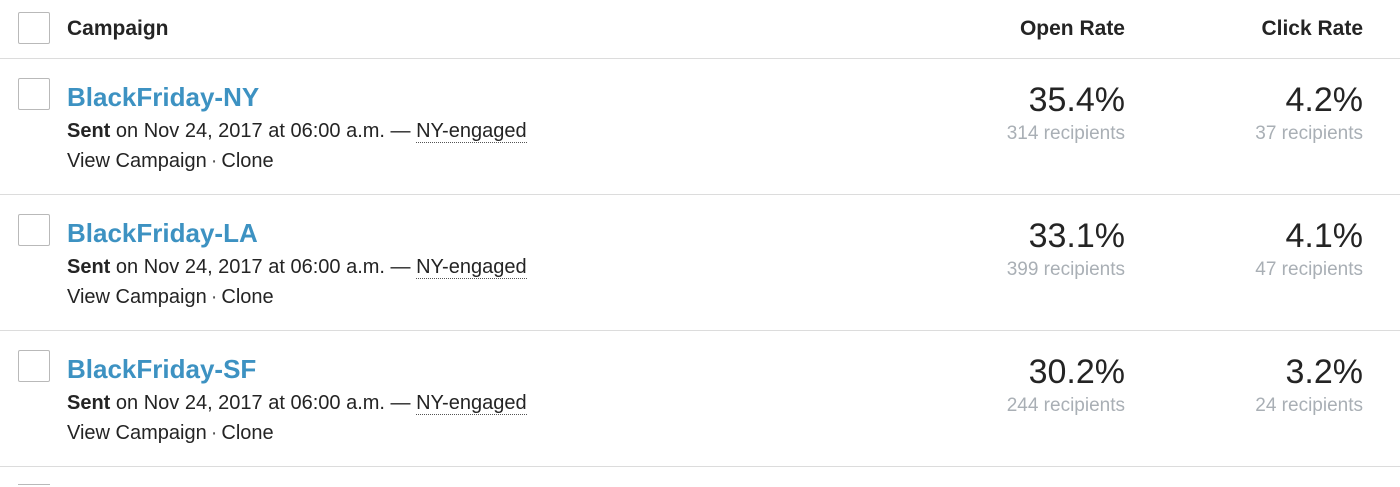 The height and width of the screenshot is (487, 1400). Describe the element at coordinates (1312, 29) in the screenshot. I see `click-rate-column-header: Click Rate` at that location.